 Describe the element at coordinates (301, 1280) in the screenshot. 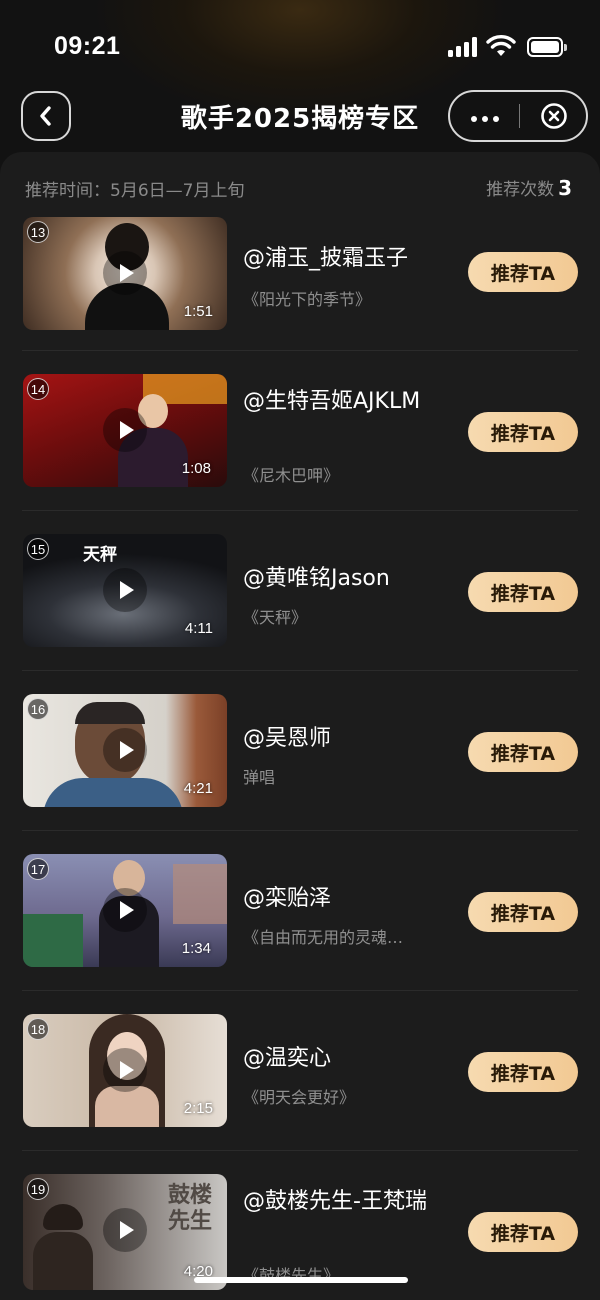

I see `home-indicator` at that location.